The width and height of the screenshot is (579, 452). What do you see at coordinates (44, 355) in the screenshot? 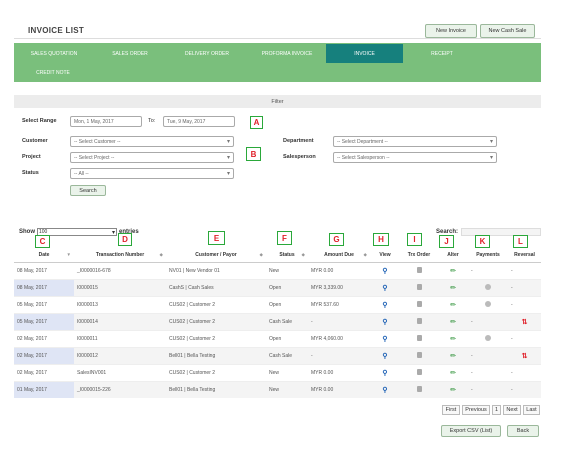
I see `date-cell: 02 May, 2017` at bounding box center [44, 355].